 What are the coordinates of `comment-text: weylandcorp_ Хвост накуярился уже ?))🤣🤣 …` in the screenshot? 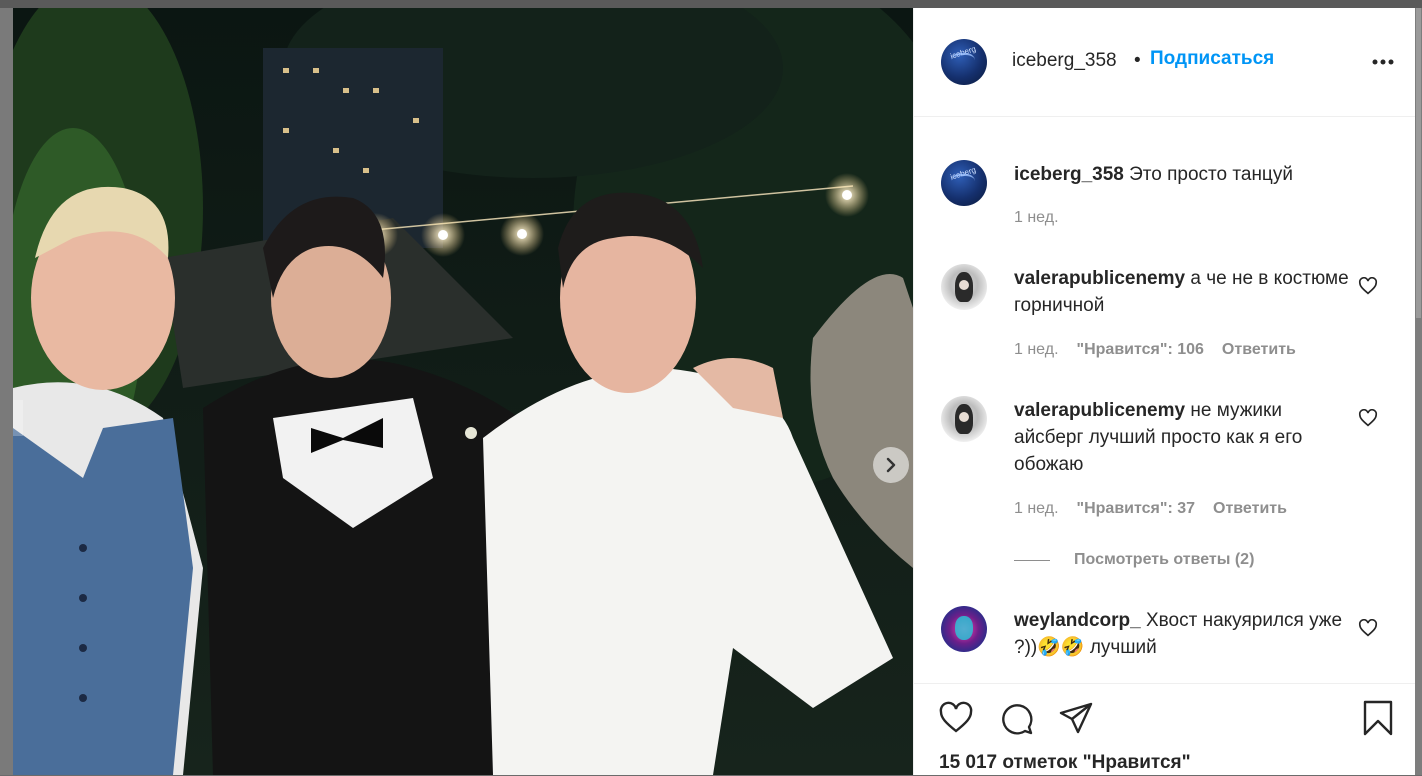 It's located at (1179, 634).